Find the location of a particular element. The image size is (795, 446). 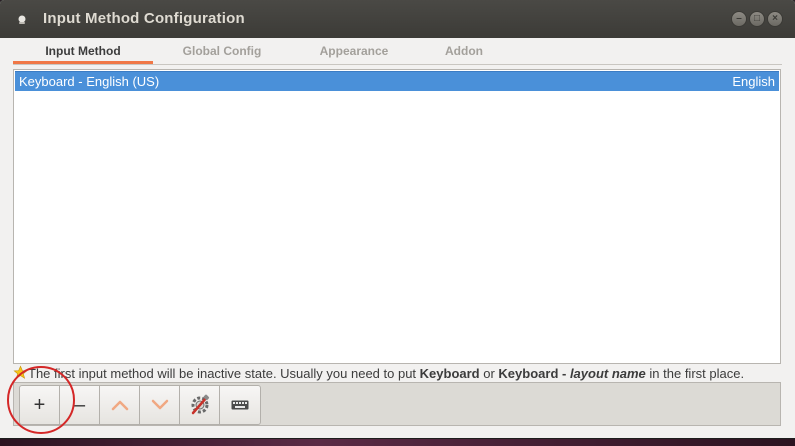

move-down-button is located at coordinates (160, 405).